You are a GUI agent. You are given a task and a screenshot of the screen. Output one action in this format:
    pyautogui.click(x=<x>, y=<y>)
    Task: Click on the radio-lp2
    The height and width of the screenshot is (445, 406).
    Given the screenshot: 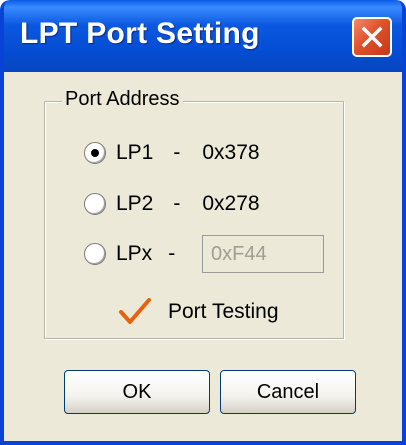 What is the action you would take?
    pyautogui.click(x=95, y=204)
    